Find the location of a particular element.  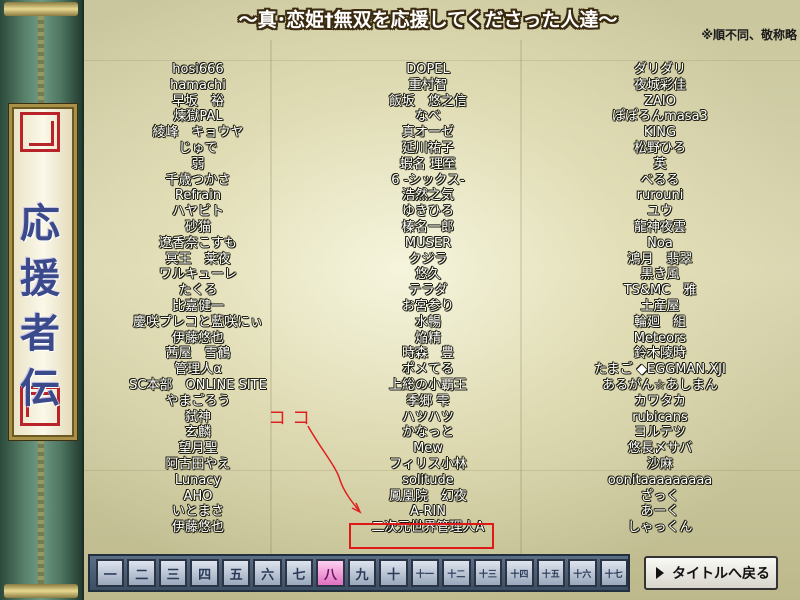

supporter-name: 延川祐子 is located at coordinates (427, 148).